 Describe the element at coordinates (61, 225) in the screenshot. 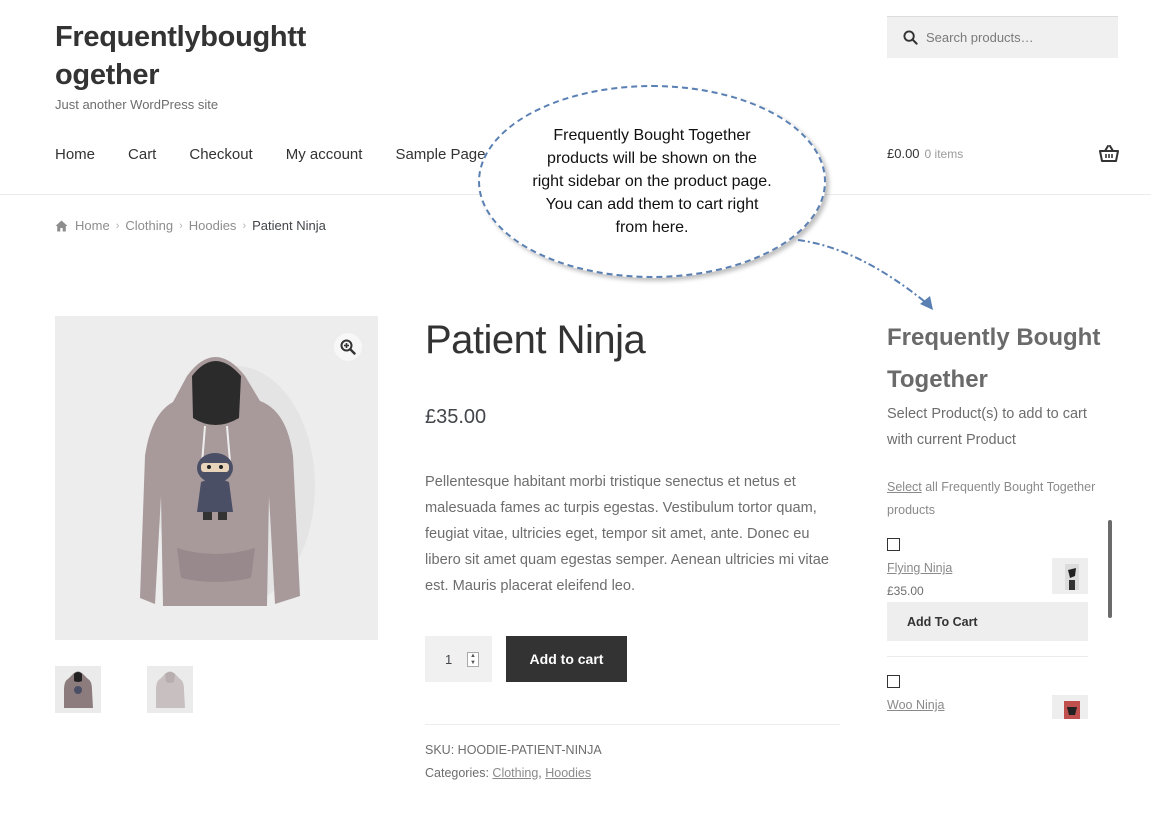

I see `home-icon` at that location.